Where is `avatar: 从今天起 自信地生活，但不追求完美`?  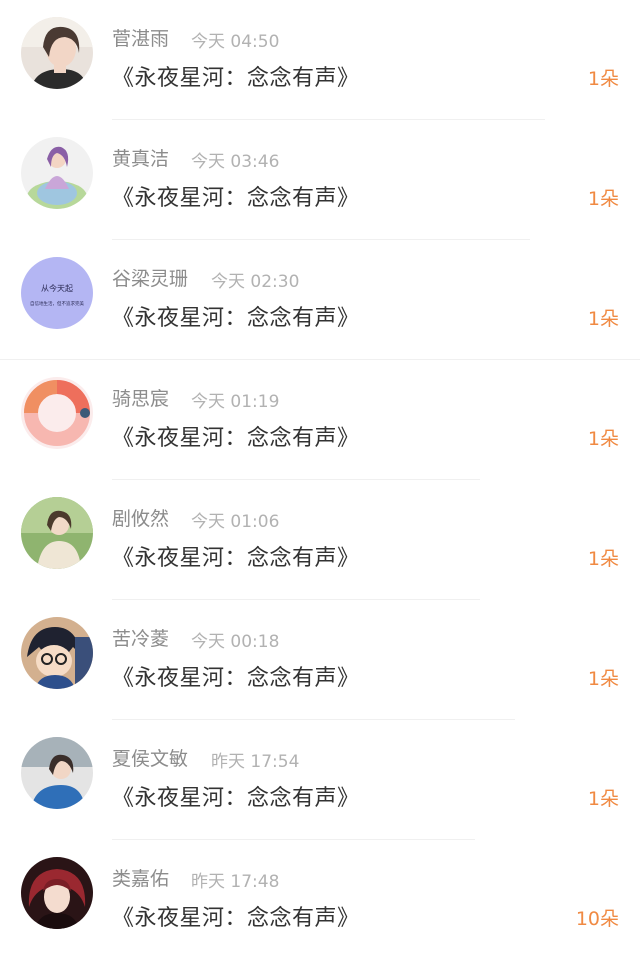 avatar: 从今天起 自信地生活，但不追求完美 is located at coordinates (57, 293).